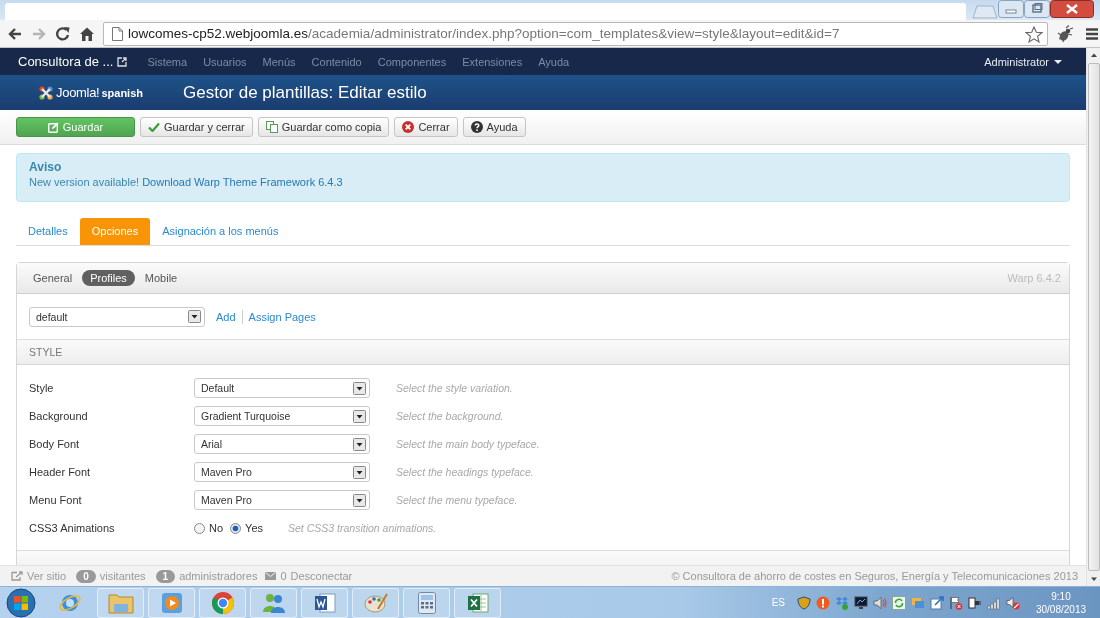 The height and width of the screenshot is (618, 1100). Describe the element at coordinates (167, 61) in the screenshot. I see `nav-menu-item: Sistema` at that location.